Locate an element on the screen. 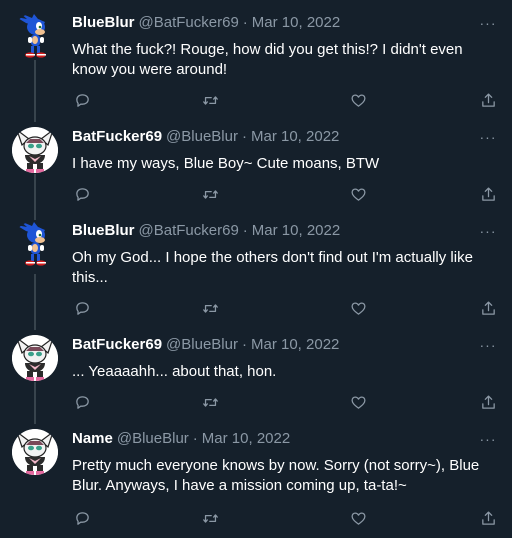  display-name: Name is located at coordinates (92, 439).